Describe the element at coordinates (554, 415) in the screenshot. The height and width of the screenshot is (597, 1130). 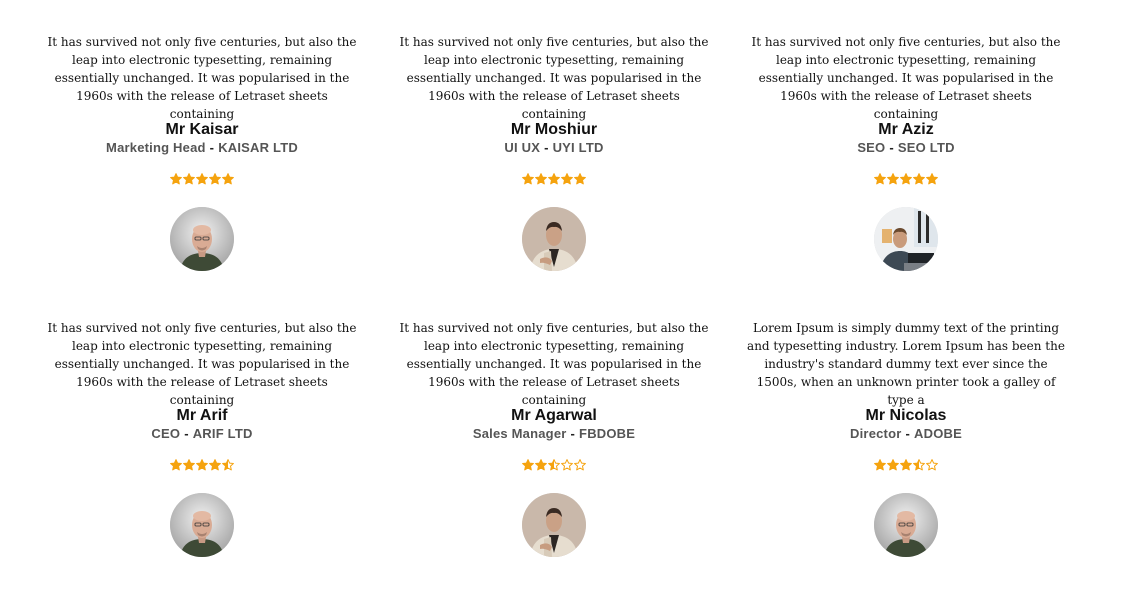
I see `testimonial-name: Mr Agarwal` at that location.